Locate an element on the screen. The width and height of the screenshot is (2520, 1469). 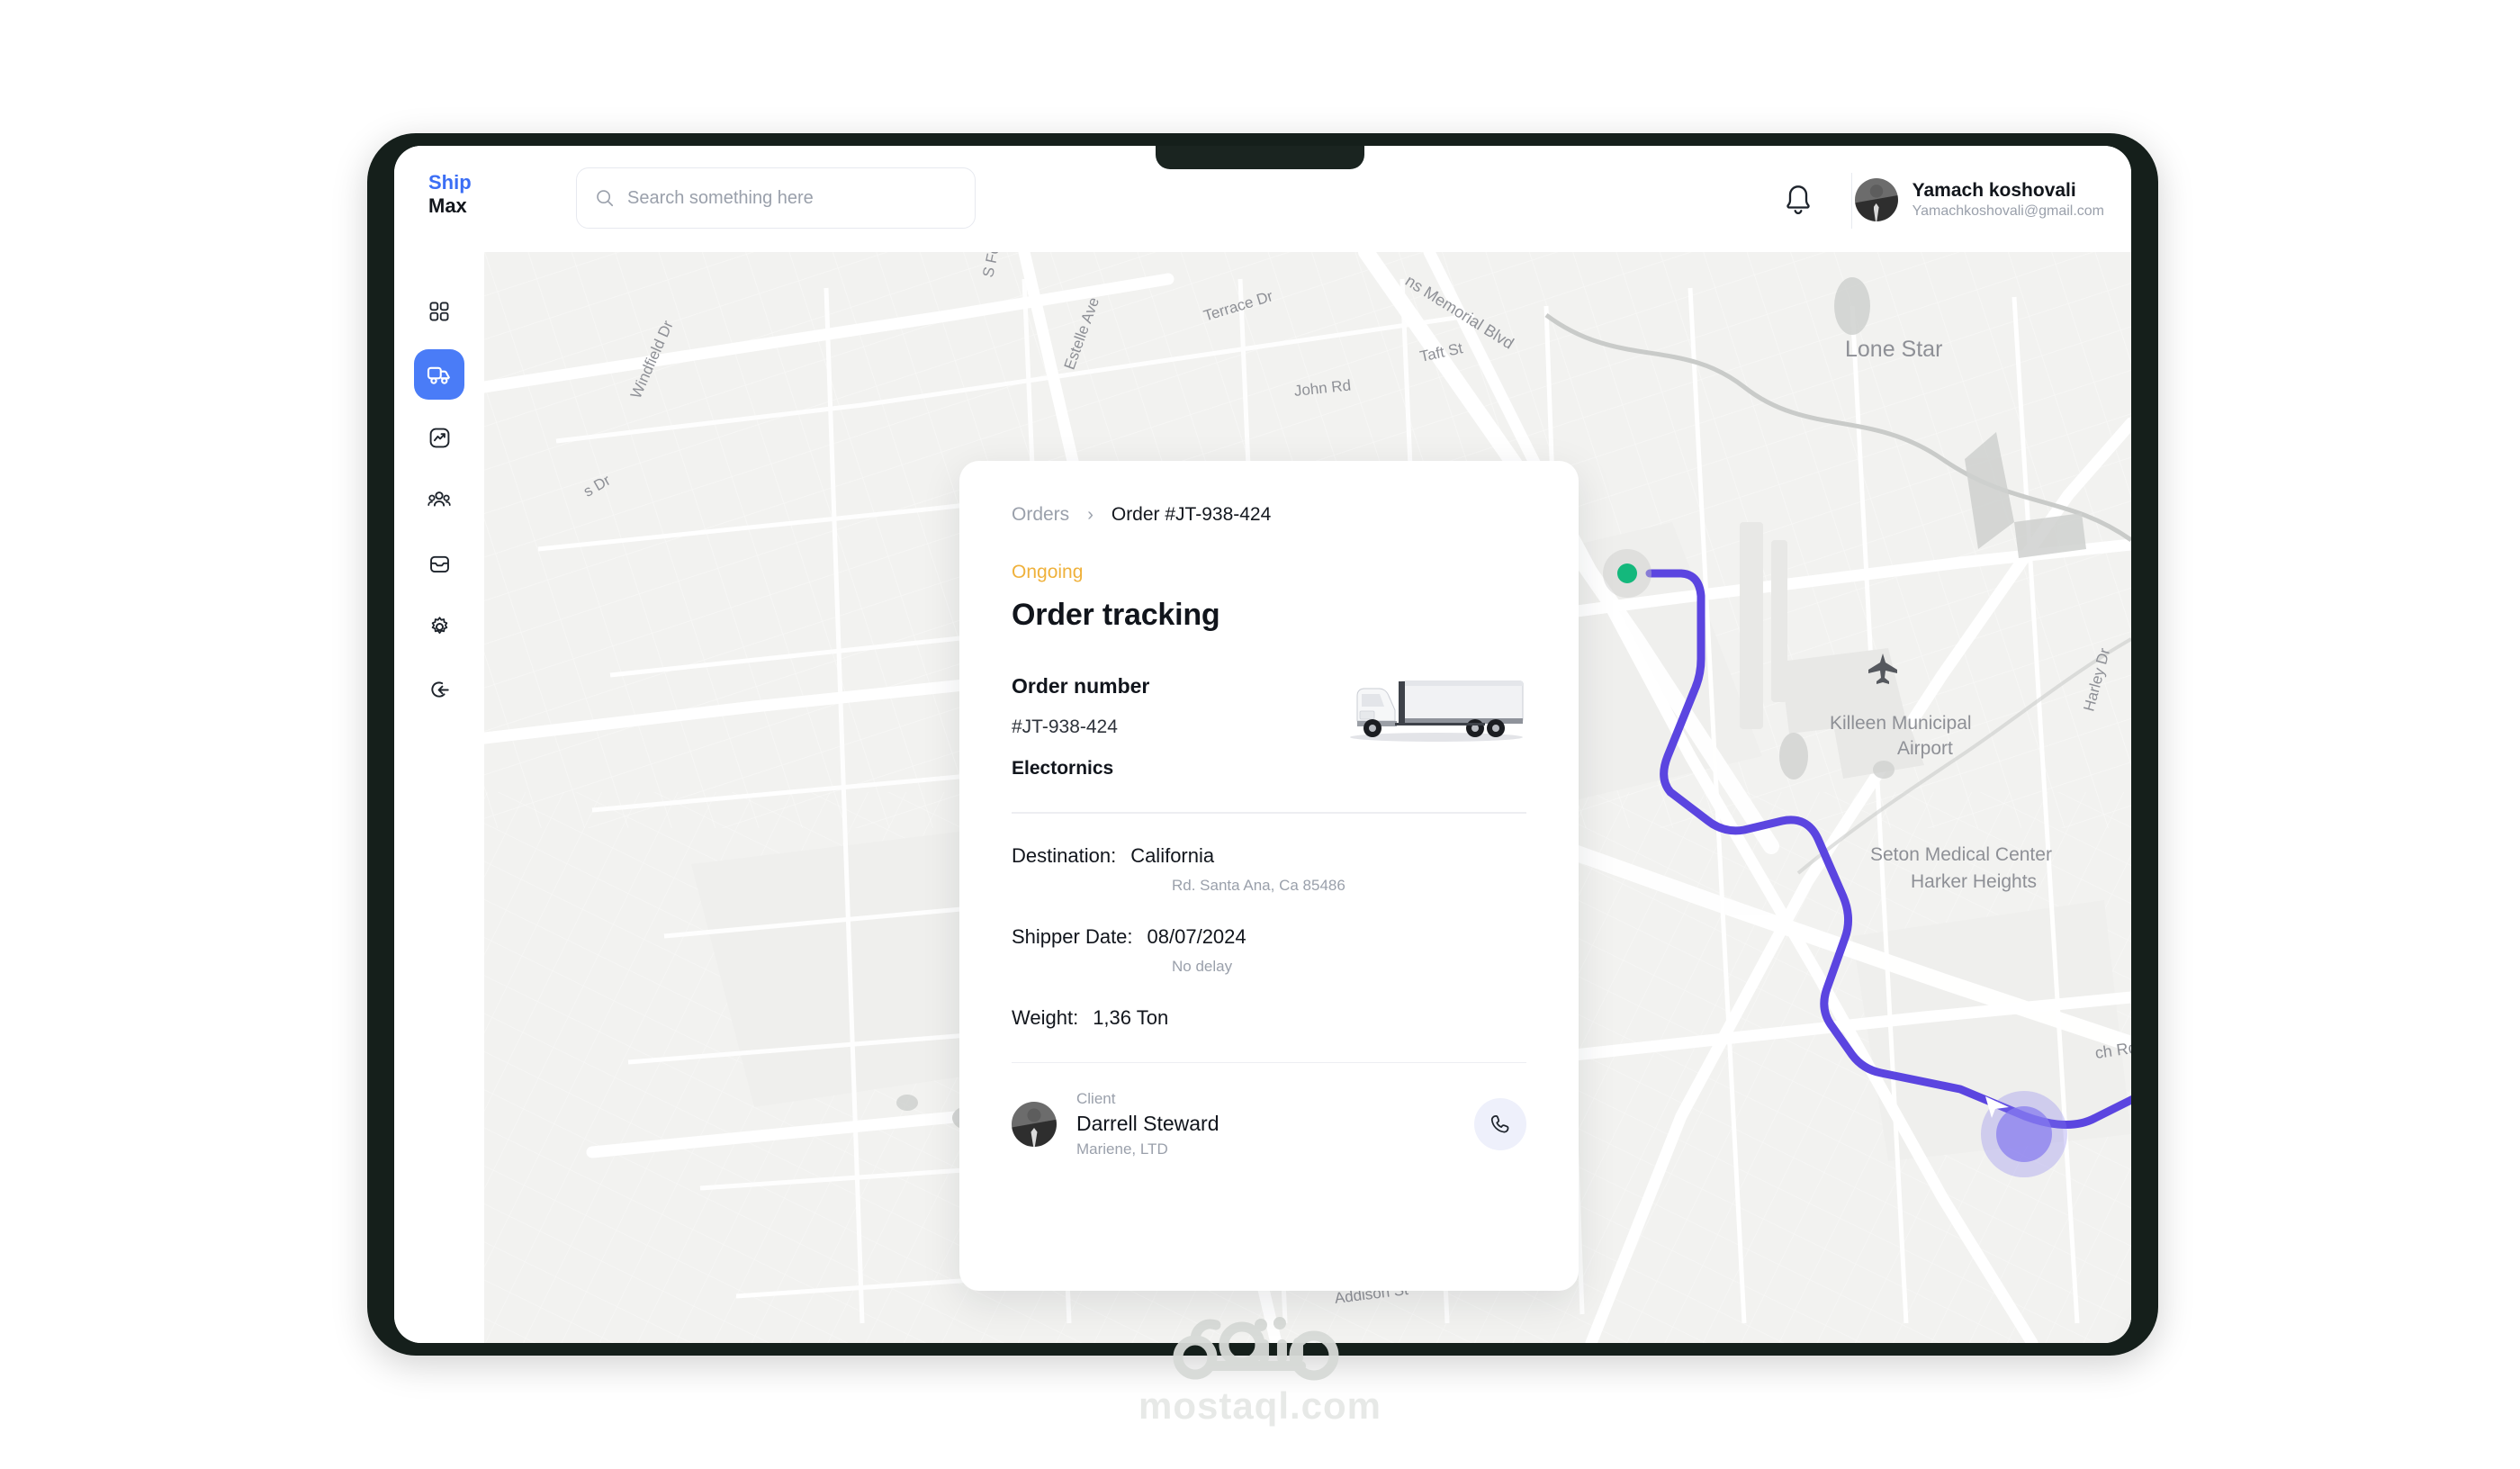
profile-email: Yamachkoshovali@gmail.com is located at coordinates (2008, 211).